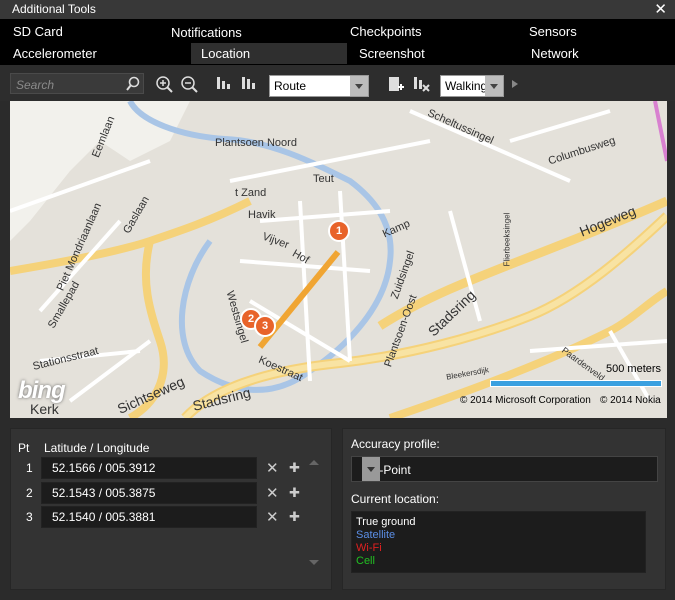 The width and height of the screenshot is (675, 600). Describe the element at coordinates (224, 84) in the screenshot. I see `fit-pins-icon` at that location.